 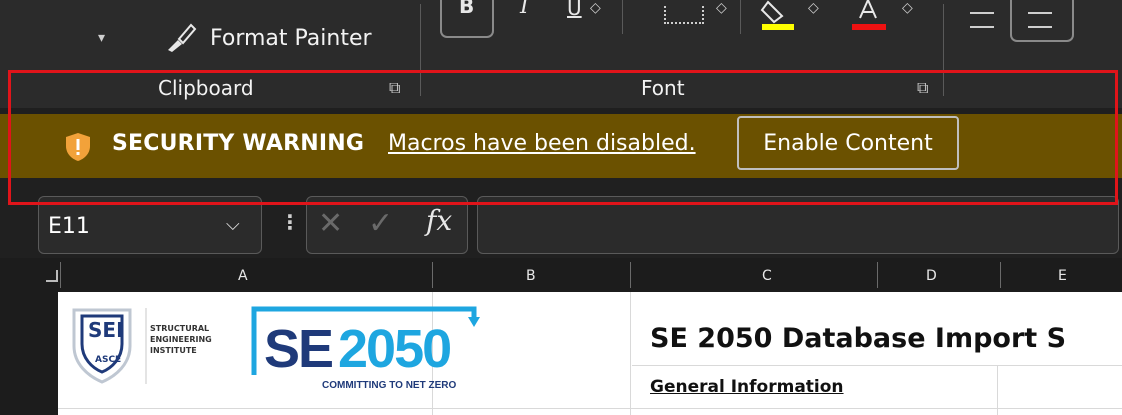 I want to click on paint-bucket-icon, so click(x=777, y=15).